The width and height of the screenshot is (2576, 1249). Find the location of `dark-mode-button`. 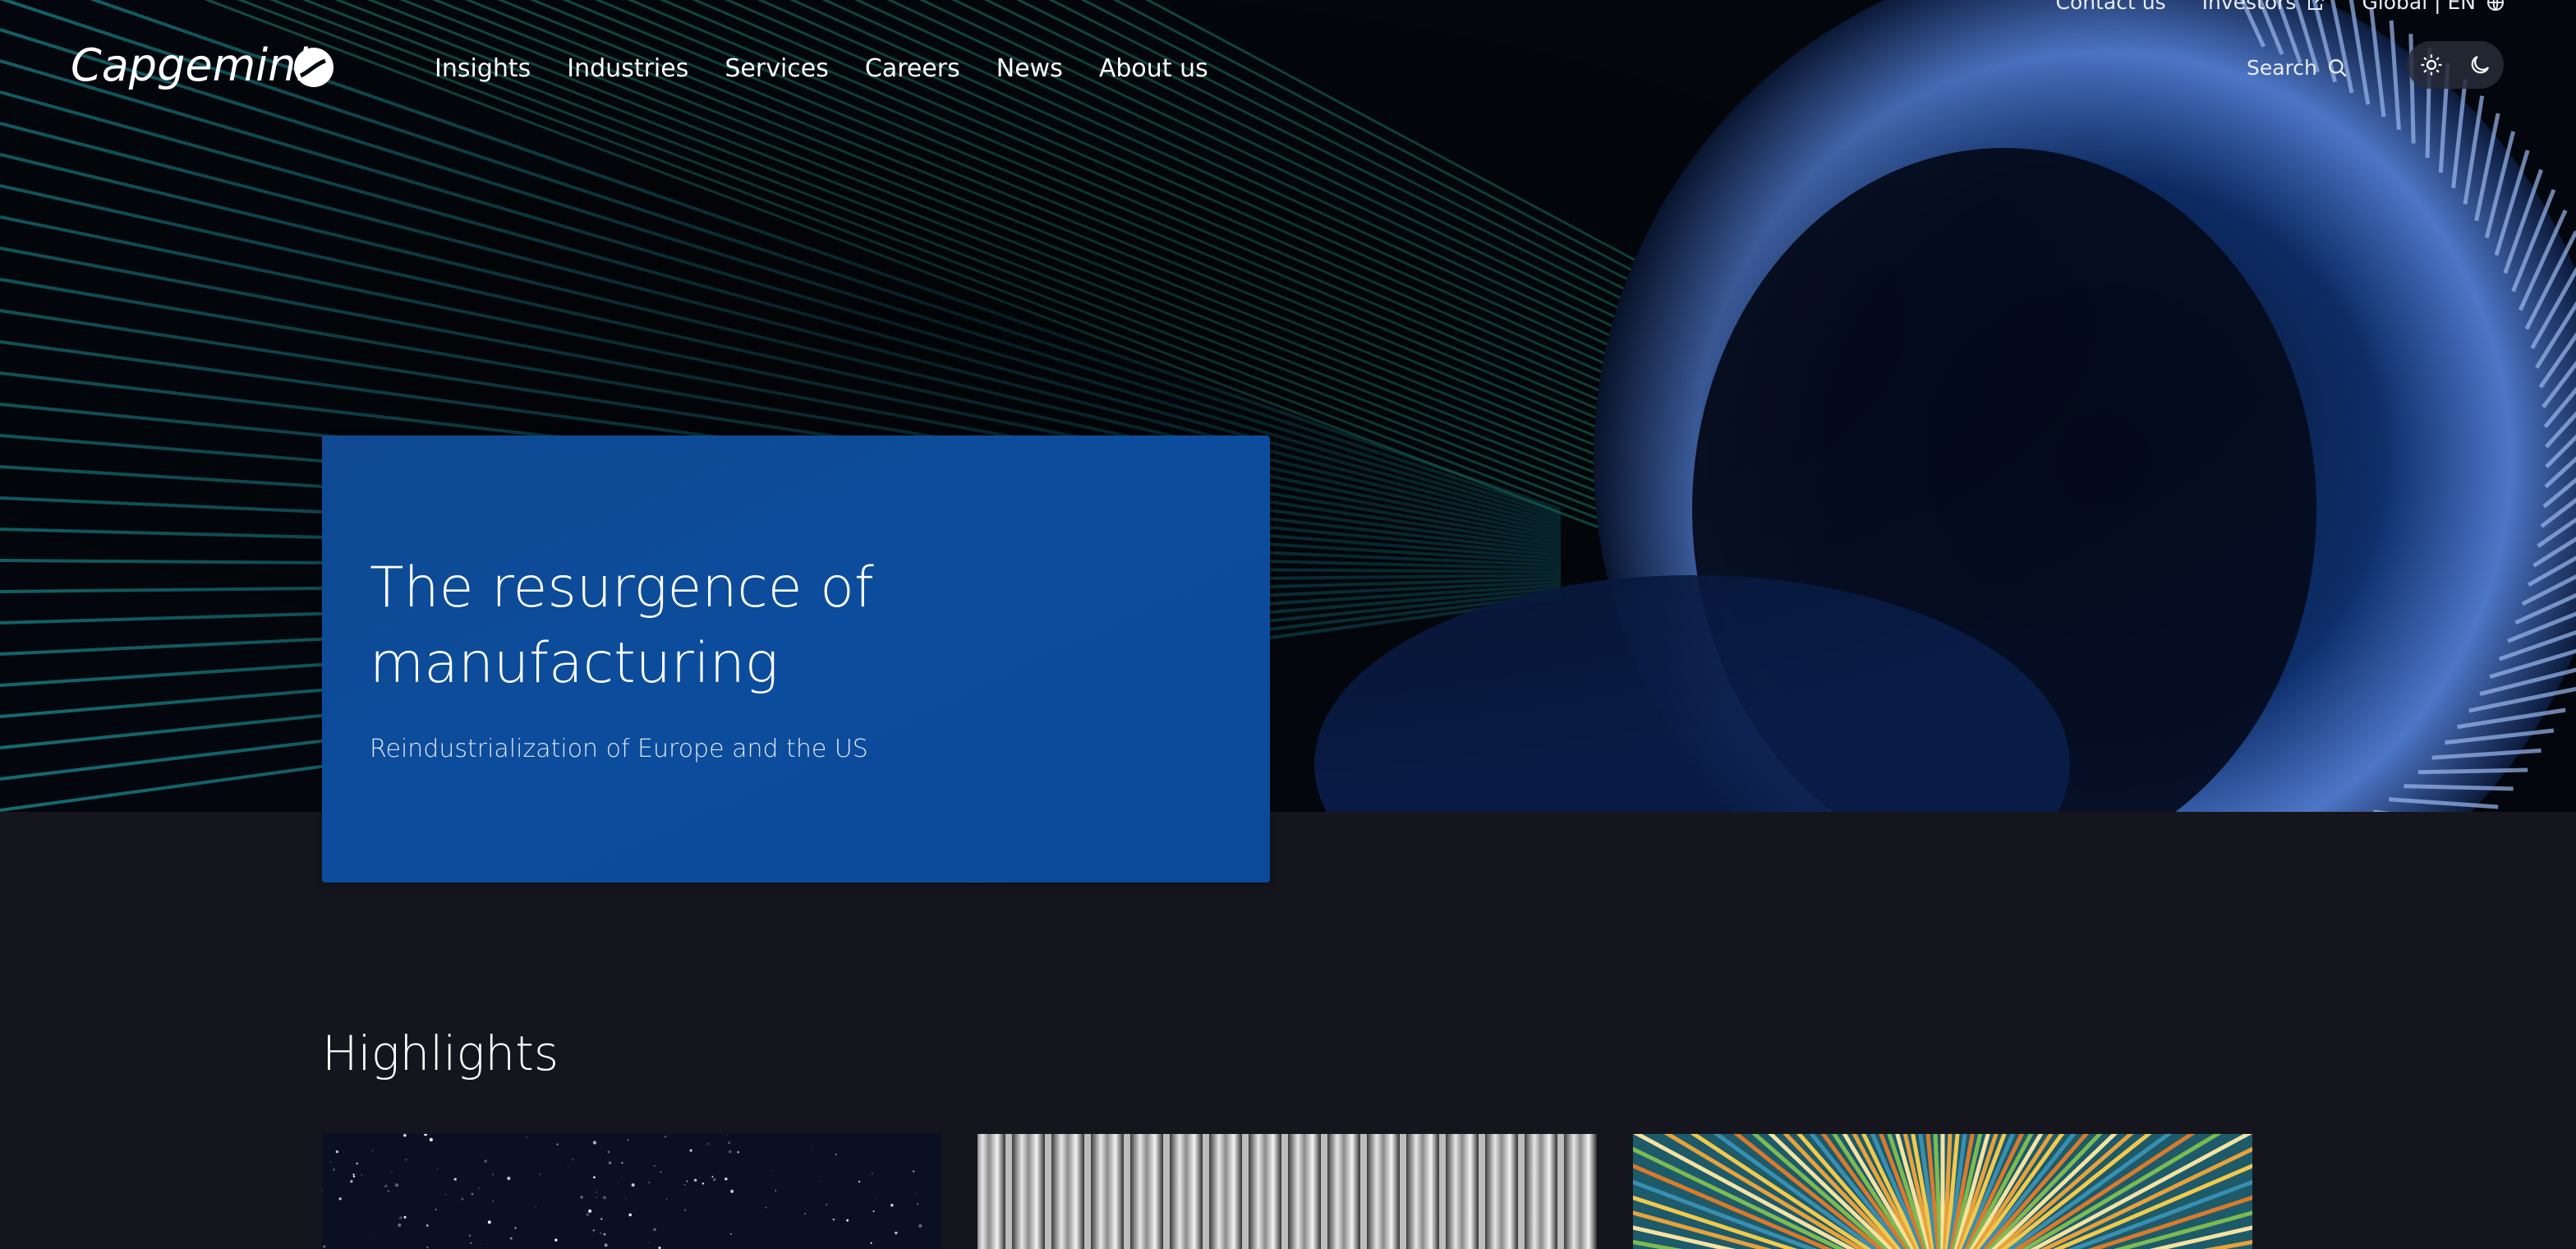

dark-mode-button is located at coordinates (2479, 64).